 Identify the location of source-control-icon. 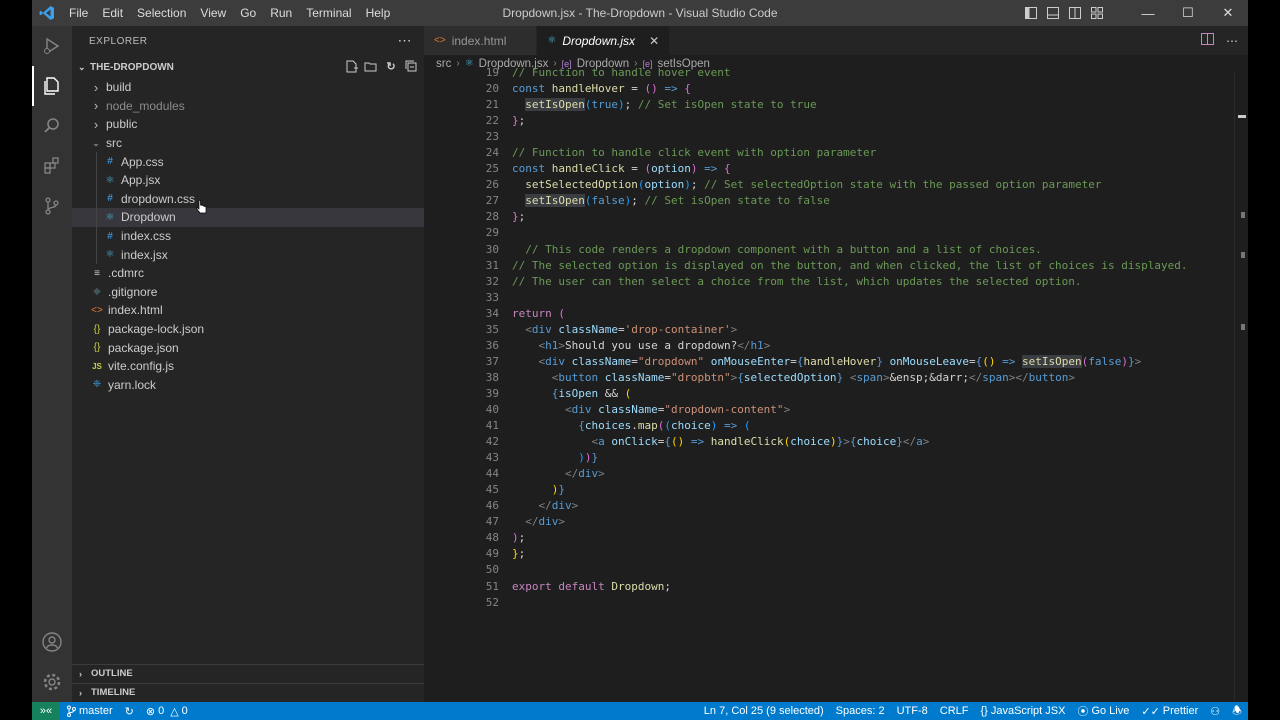
(52, 206).